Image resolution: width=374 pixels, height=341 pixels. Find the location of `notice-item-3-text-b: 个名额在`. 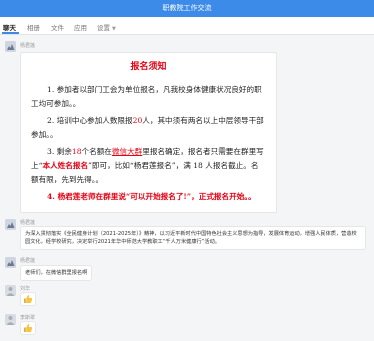

notice-item-3-text-b: 个名额在 is located at coordinates (96, 151).